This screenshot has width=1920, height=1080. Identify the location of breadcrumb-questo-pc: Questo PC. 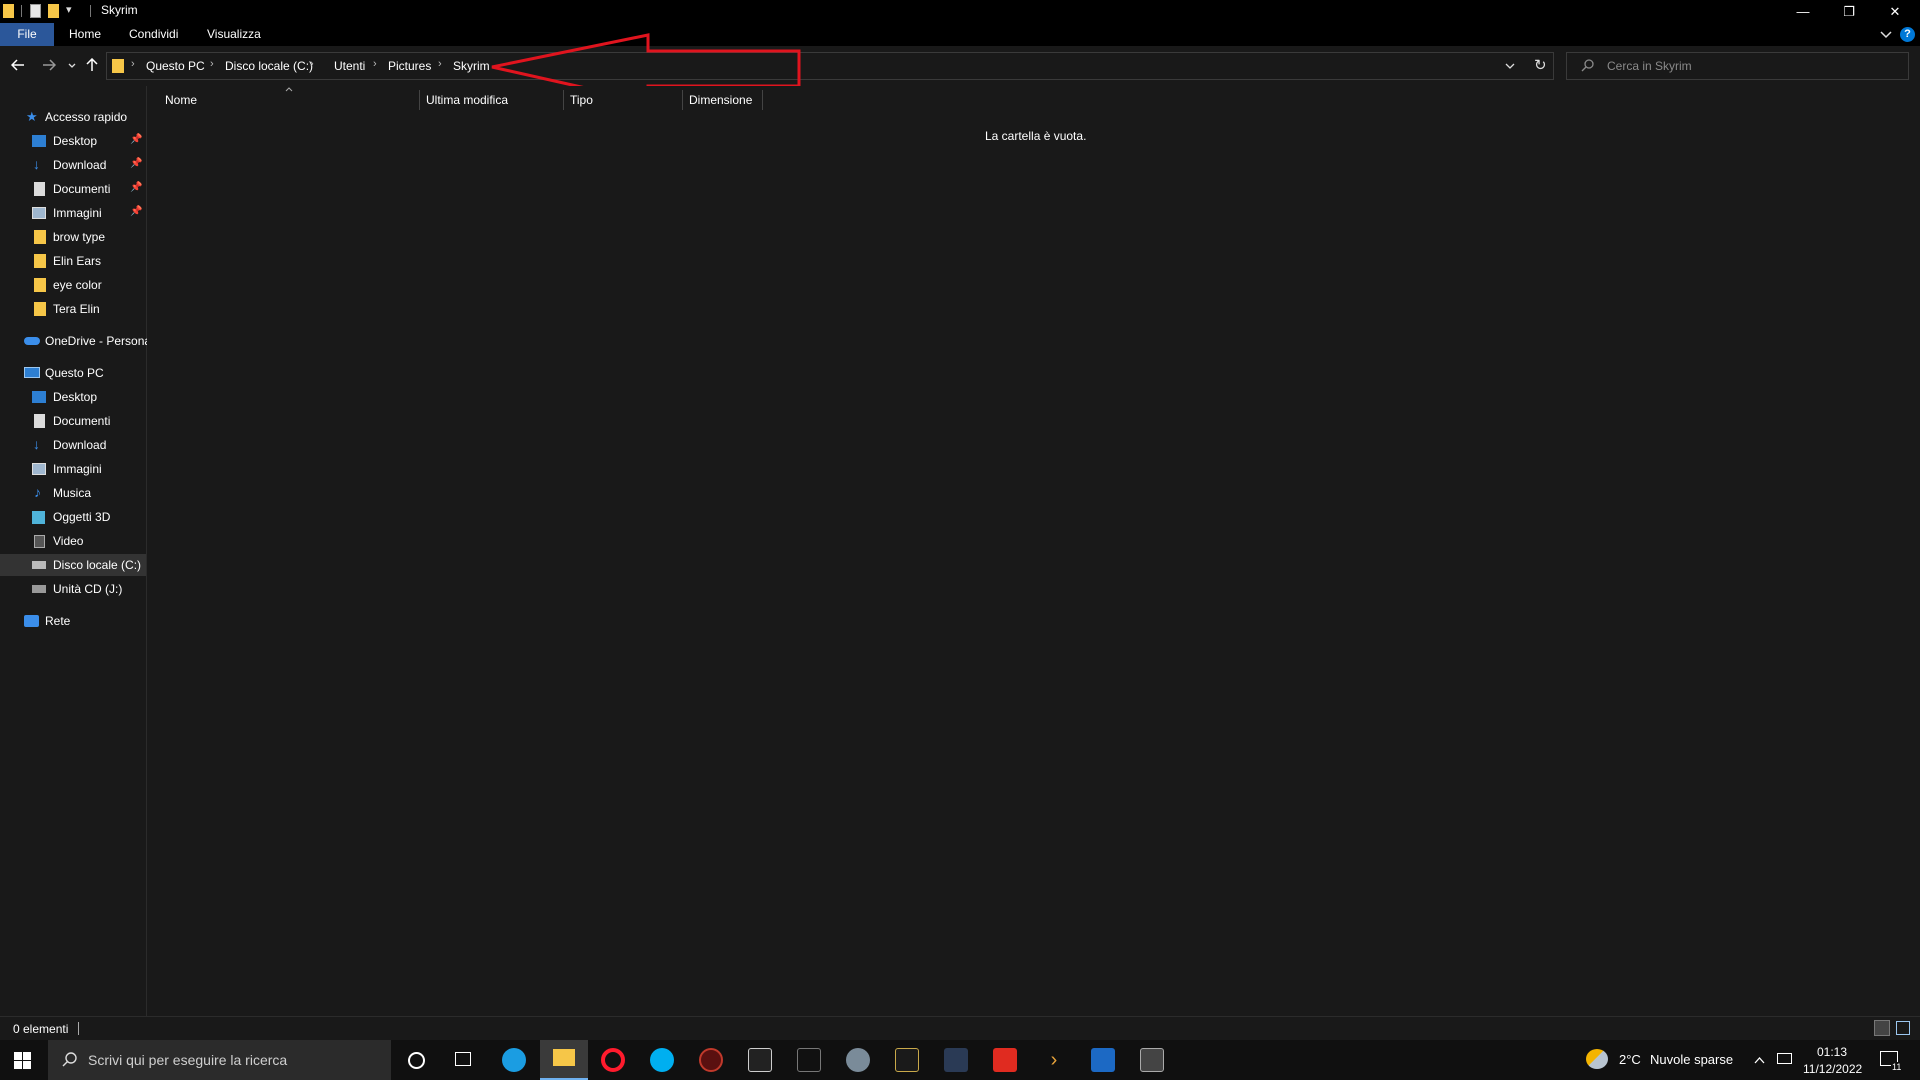
(175, 66).